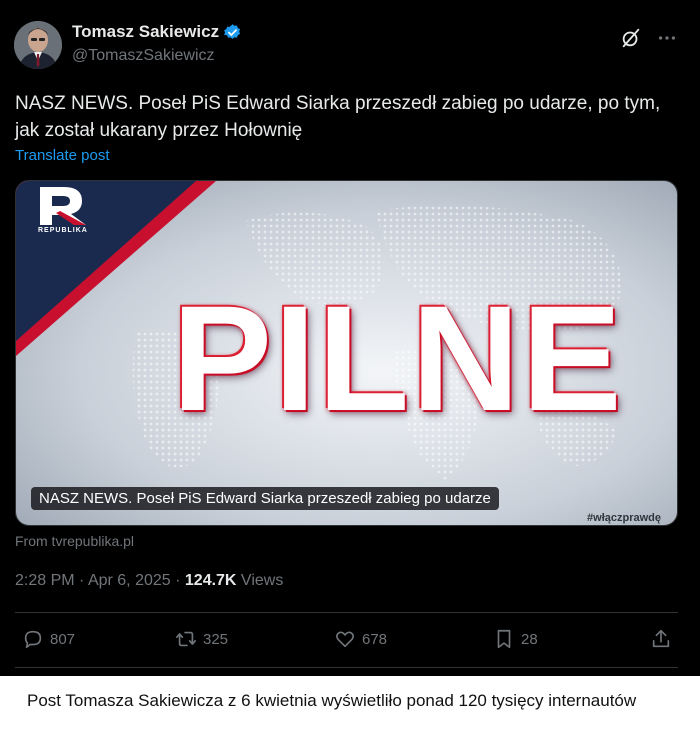 The image size is (700, 740). What do you see at coordinates (345, 639) in the screenshot?
I see `heart-icon` at bounding box center [345, 639].